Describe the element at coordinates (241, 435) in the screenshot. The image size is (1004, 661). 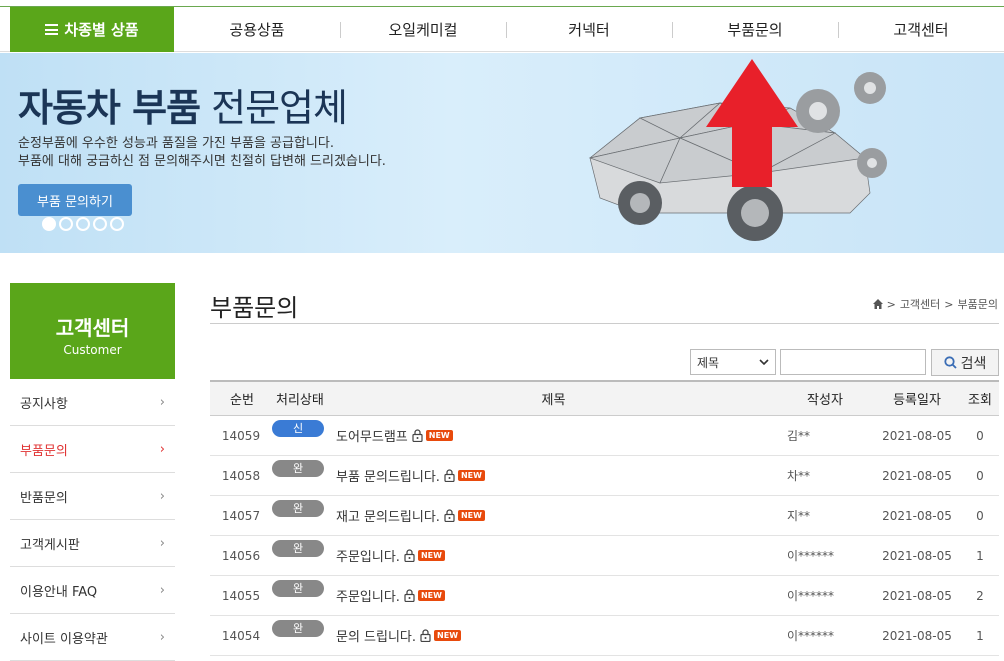
I see `row-number: 14059` at that location.